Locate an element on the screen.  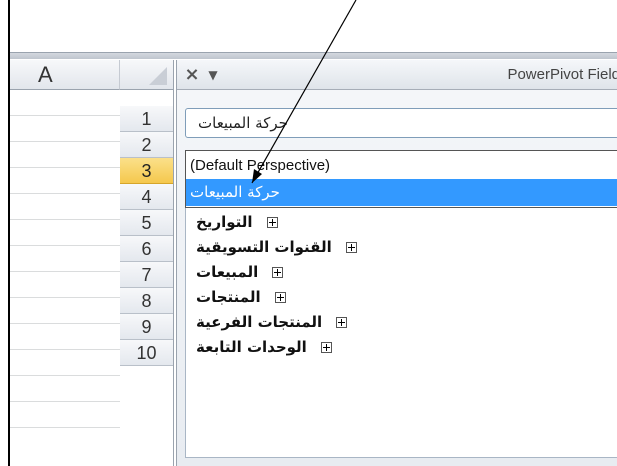
corner-triangle-icon is located at coordinates (158, 76).